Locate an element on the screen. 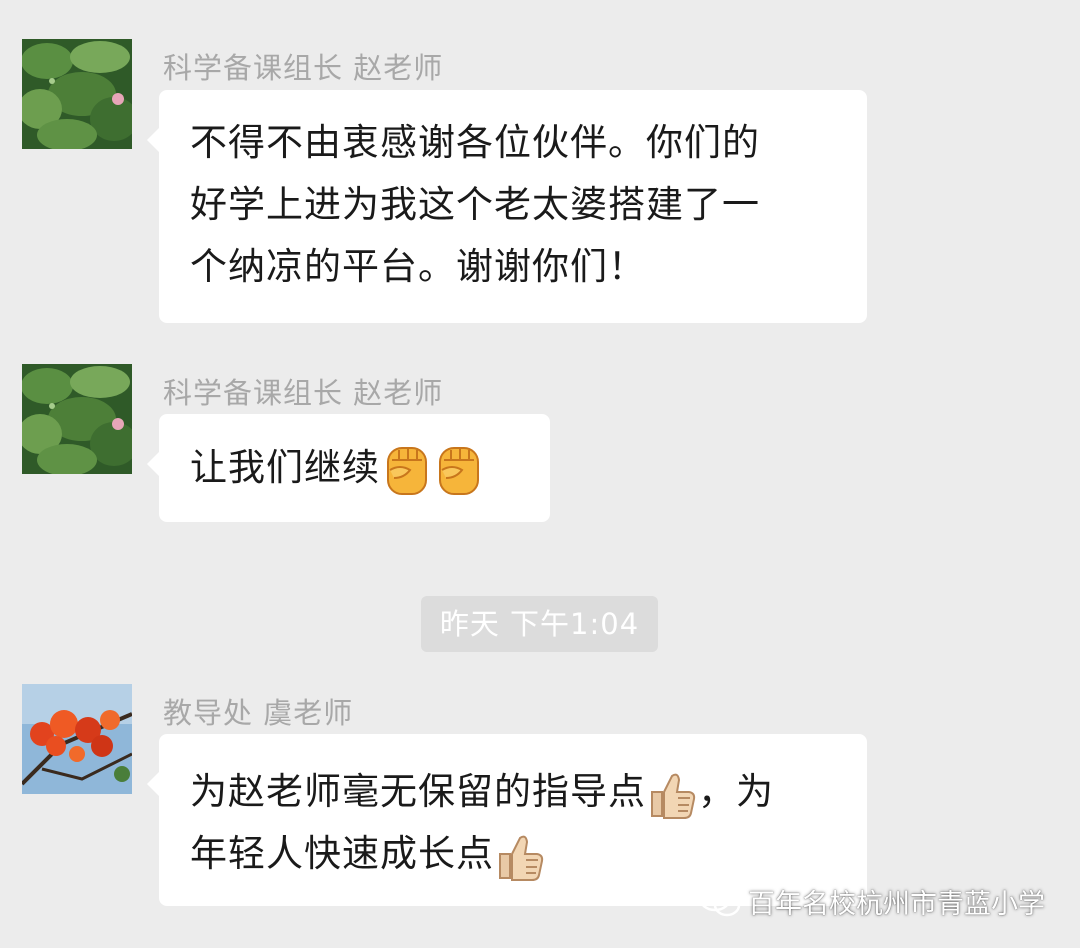  message-bubble: 让我们继续 is located at coordinates (348, 468).